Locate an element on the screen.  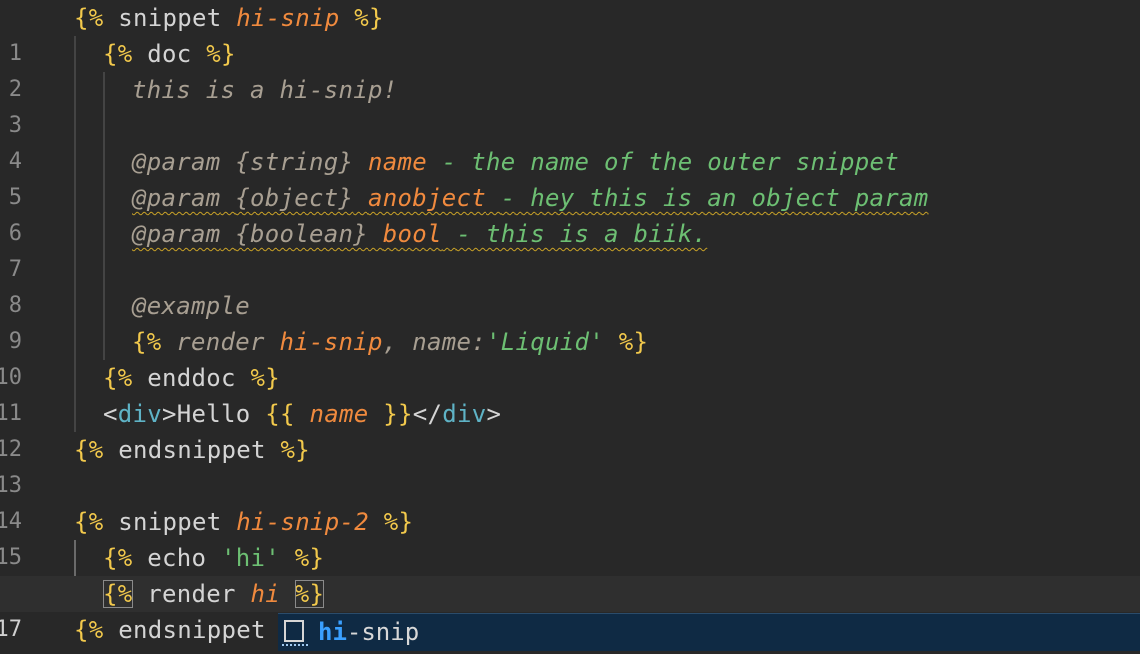
suggestion-match: hi is located at coordinates (332, 632).